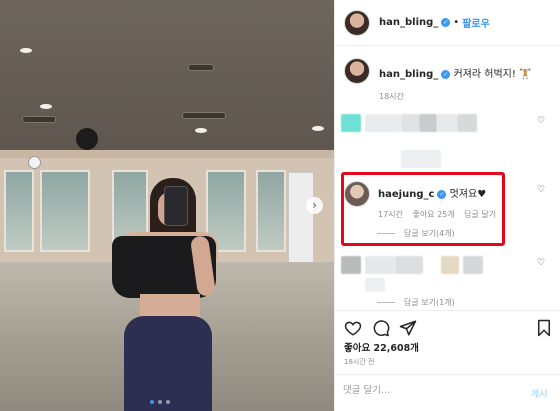 The width and height of the screenshot is (560, 411). Describe the element at coordinates (301, 218) in the screenshot. I see `cabinet` at that location.